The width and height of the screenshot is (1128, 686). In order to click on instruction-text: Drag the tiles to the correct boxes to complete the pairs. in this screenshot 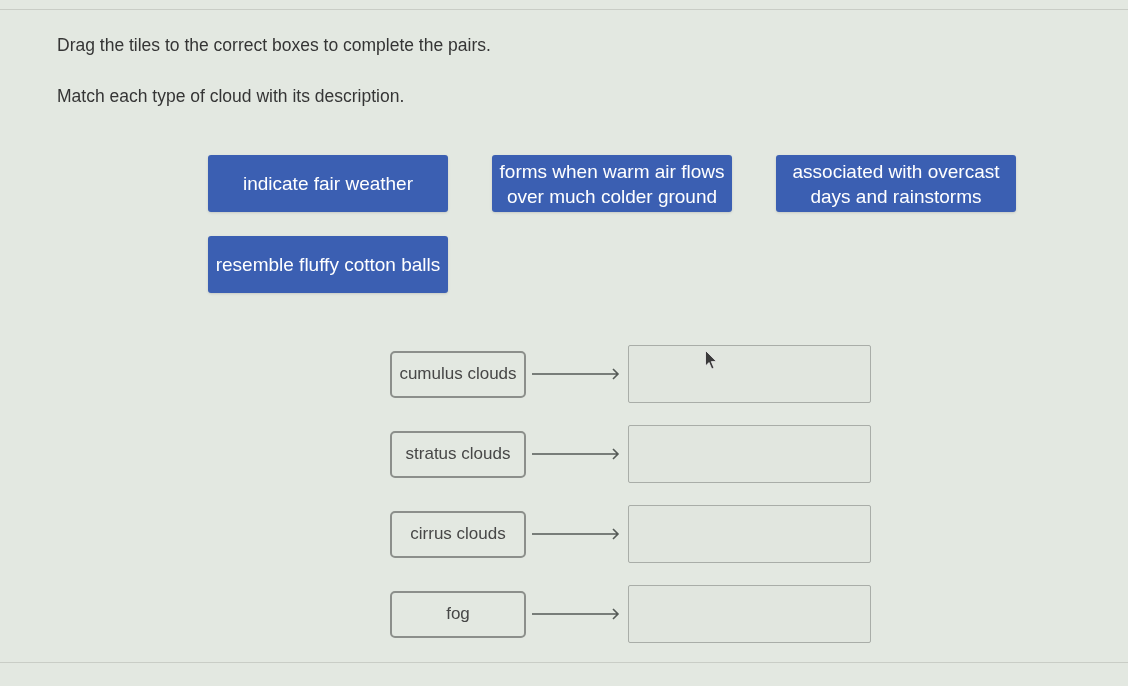, I will do `click(274, 45)`.